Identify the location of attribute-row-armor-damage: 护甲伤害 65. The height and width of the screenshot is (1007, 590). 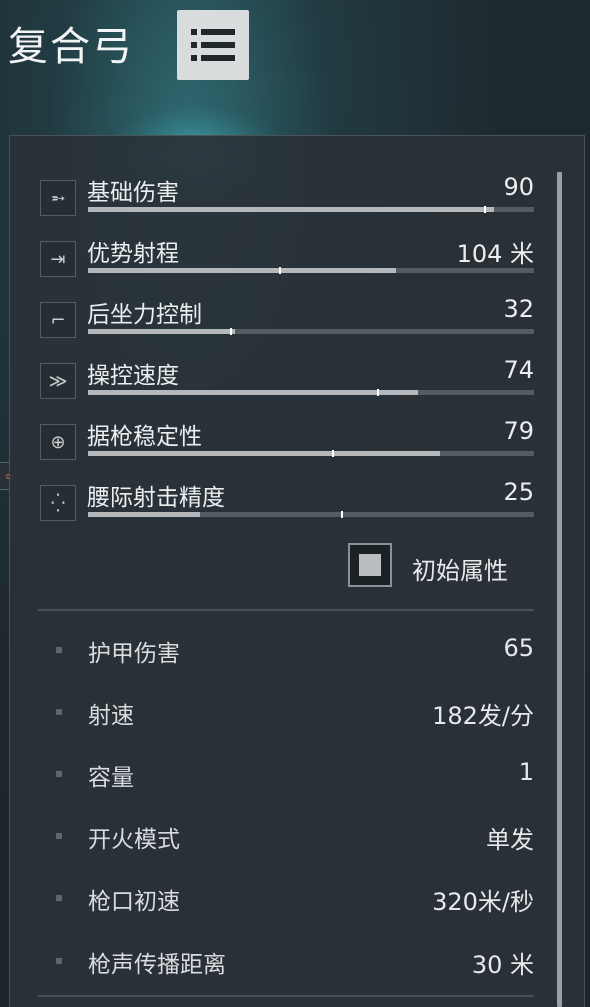
(295, 652).